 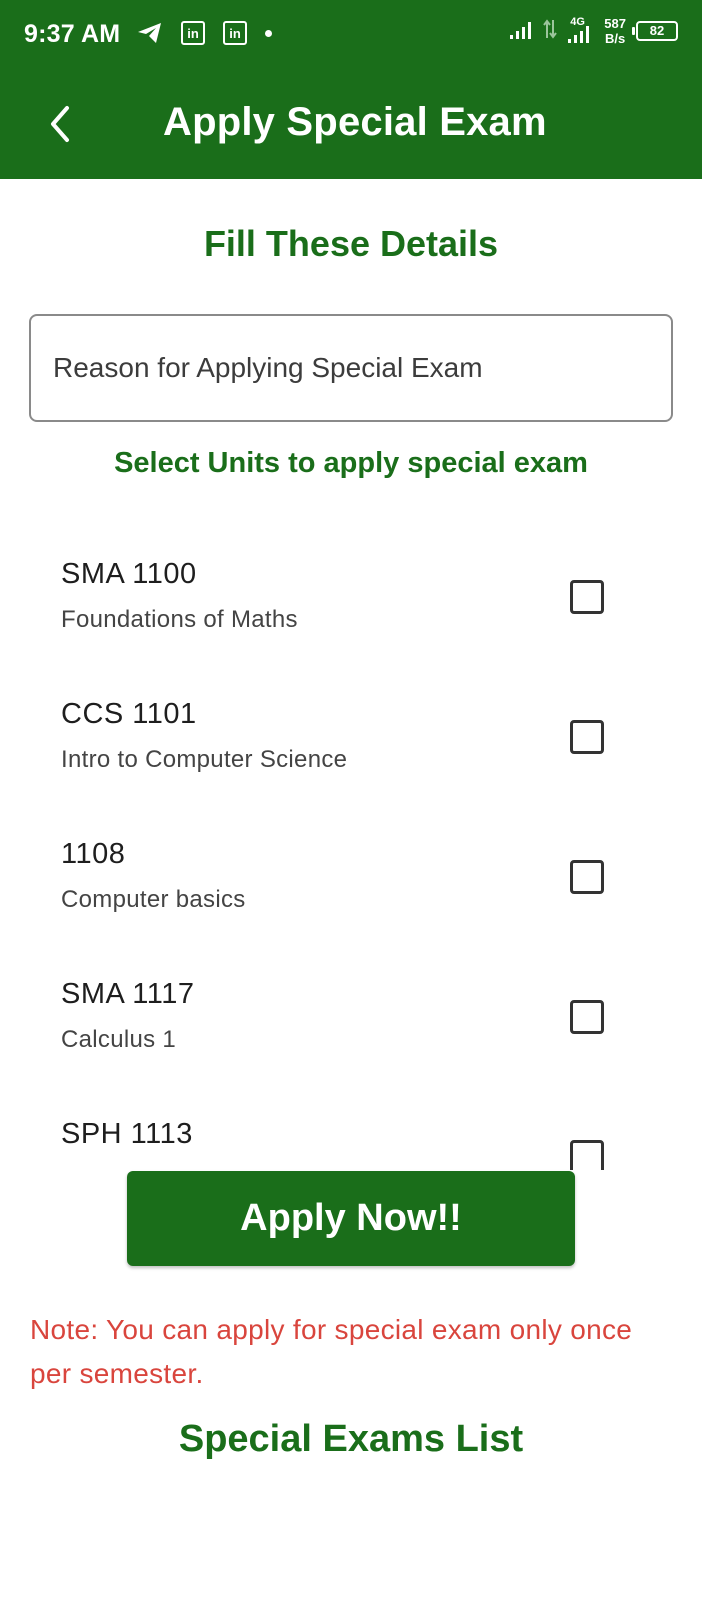 What do you see at coordinates (127, 1134) in the screenshot?
I see `unit-code: SPH 1113` at bounding box center [127, 1134].